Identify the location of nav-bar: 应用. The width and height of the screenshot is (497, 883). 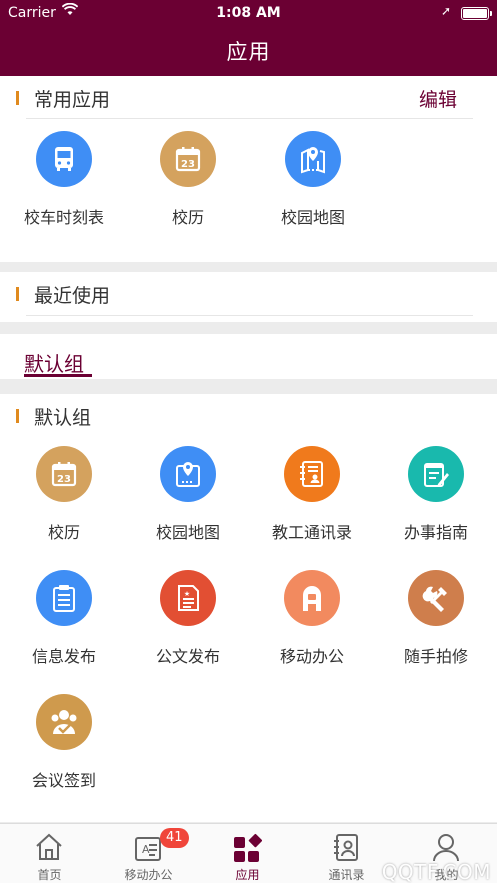
(248, 51).